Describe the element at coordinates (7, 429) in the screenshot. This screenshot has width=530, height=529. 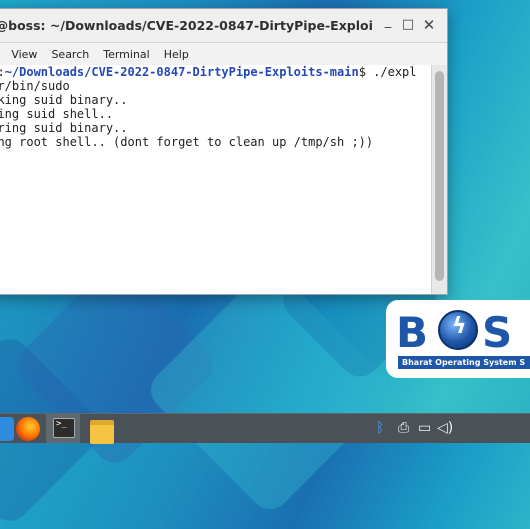
I see `app-icon` at that location.